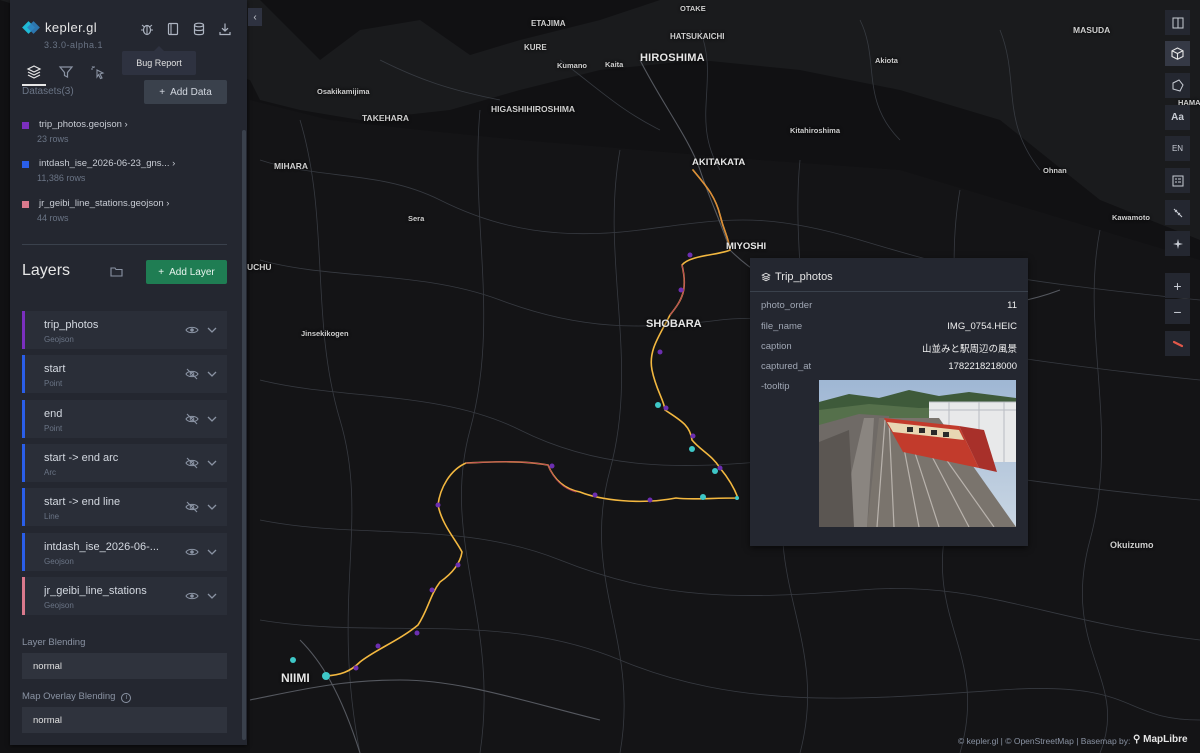  Describe the element at coordinates (719, 162) in the screenshot. I see `city-label: AKITAKATA` at that location.